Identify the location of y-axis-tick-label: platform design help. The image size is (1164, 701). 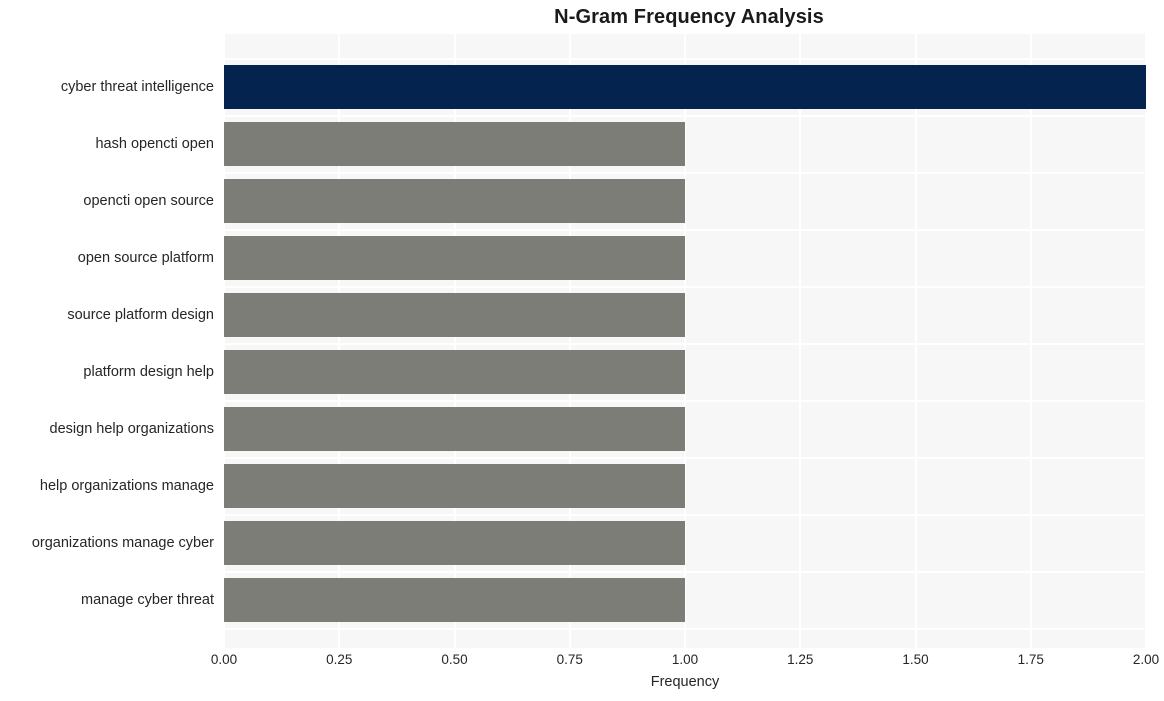
(148, 372).